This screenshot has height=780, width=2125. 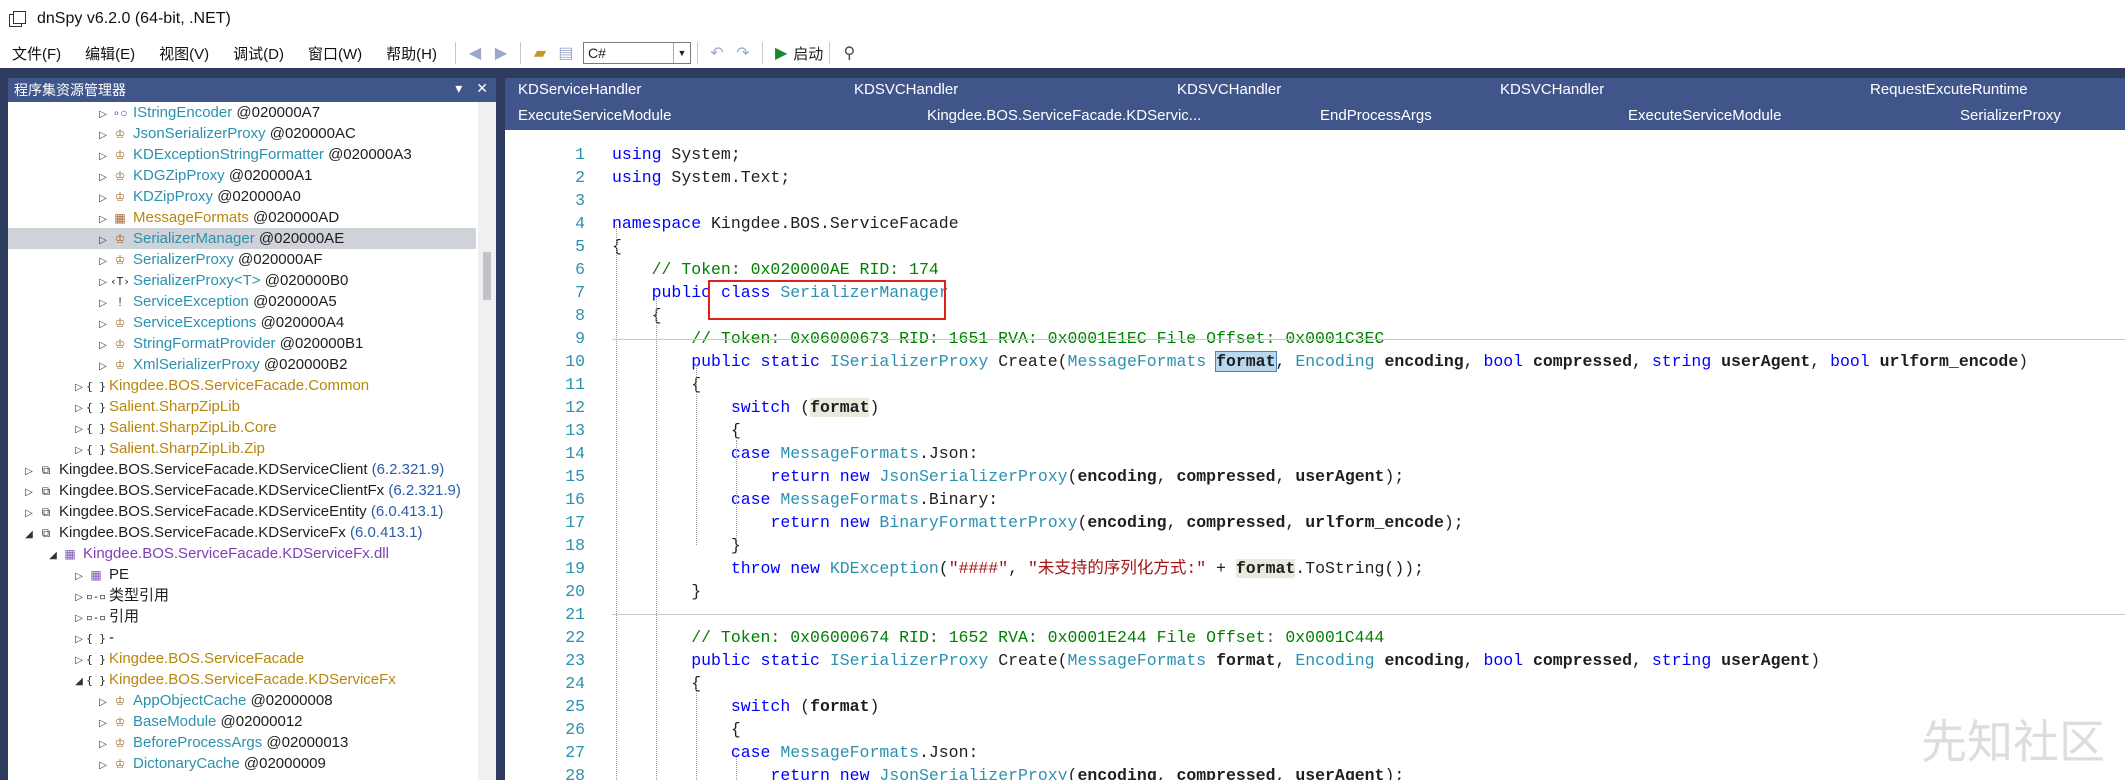 What do you see at coordinates (242, 427) in the screenshot?
I see `tree-item: ▷{ } Salient.SharpZipLib.Core` at bounding box center [242, 427].